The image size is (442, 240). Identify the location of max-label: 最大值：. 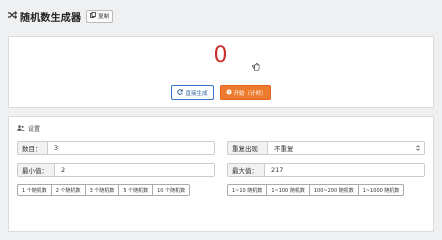
(246, 170).